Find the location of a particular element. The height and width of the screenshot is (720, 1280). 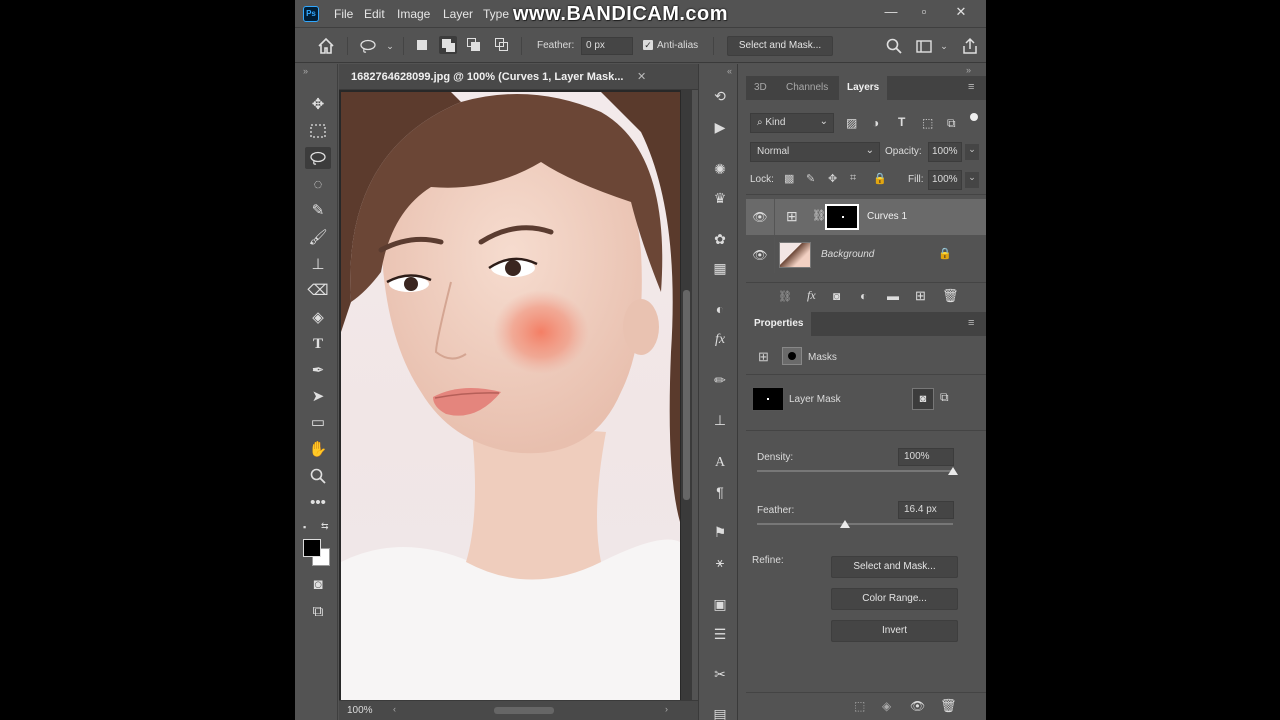

hand-tool-icon: ✋ is located at coordinates (318, 450).